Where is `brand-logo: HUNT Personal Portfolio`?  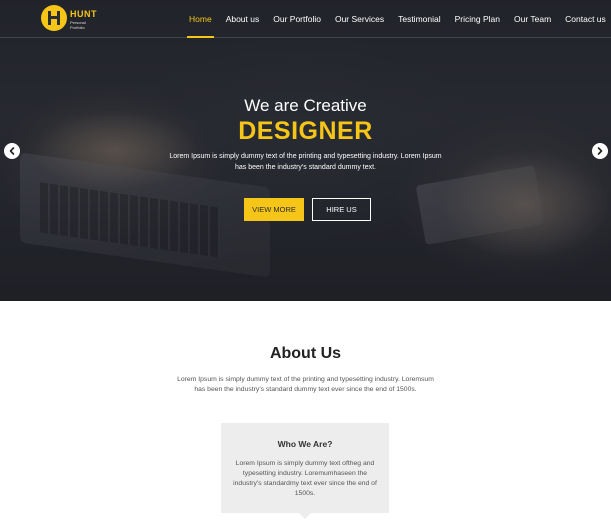
brand-logo: HUNT Personal Portfolio is located at coordinates (71, 18).